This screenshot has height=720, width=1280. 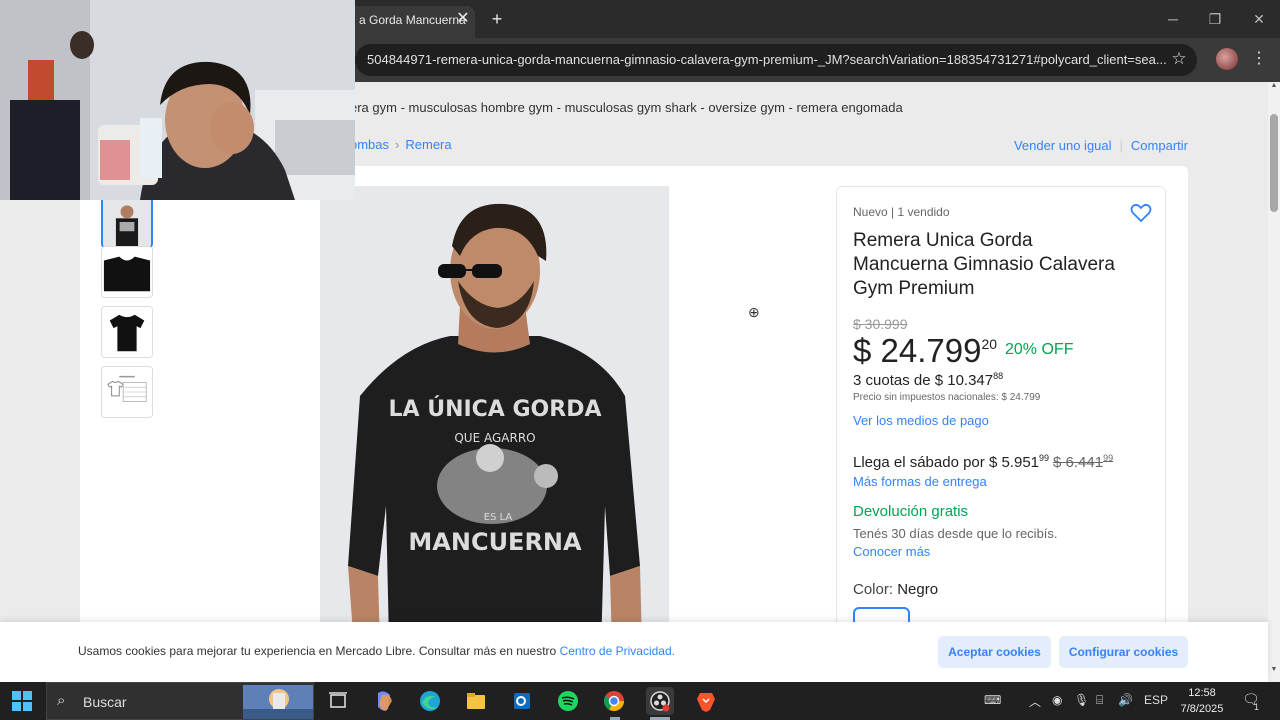 What do you see at coordinates (1078, 462) in the screenshot?
I see `delivery-old-amount: $ 6.441` at bounding box center [1078, 462].